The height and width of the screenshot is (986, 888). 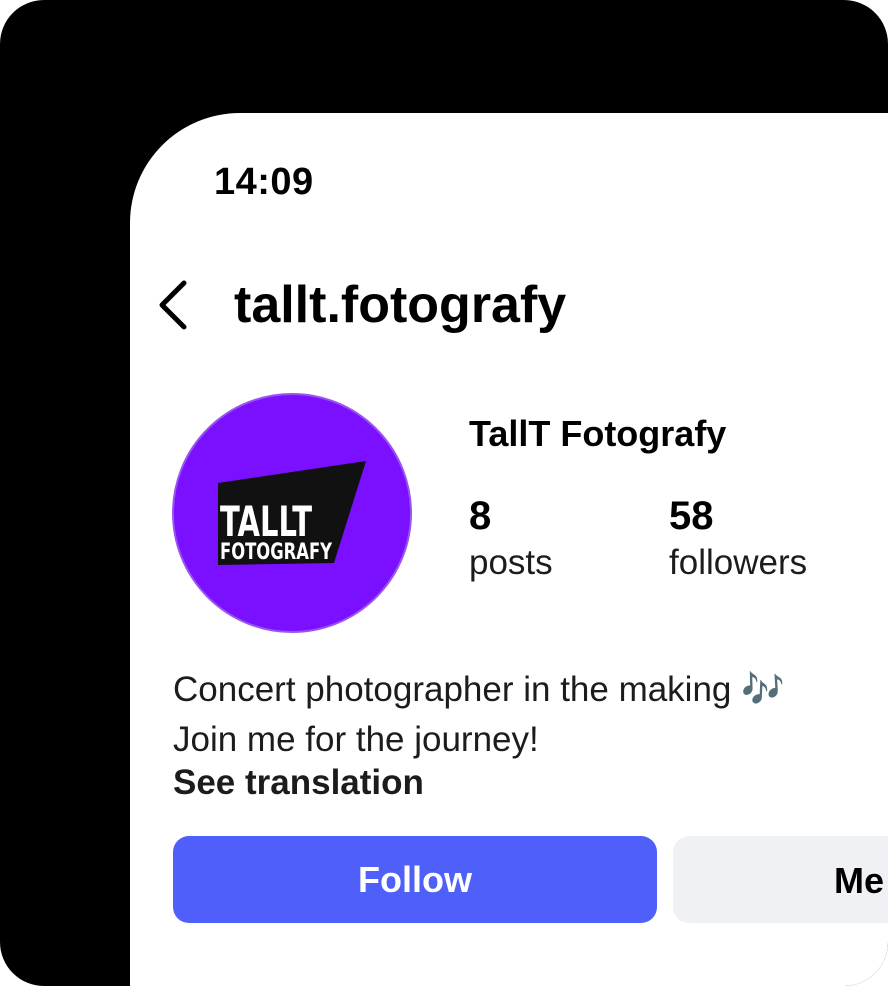 I want to click on chevron-left-icon, so click(x=173, y=305).